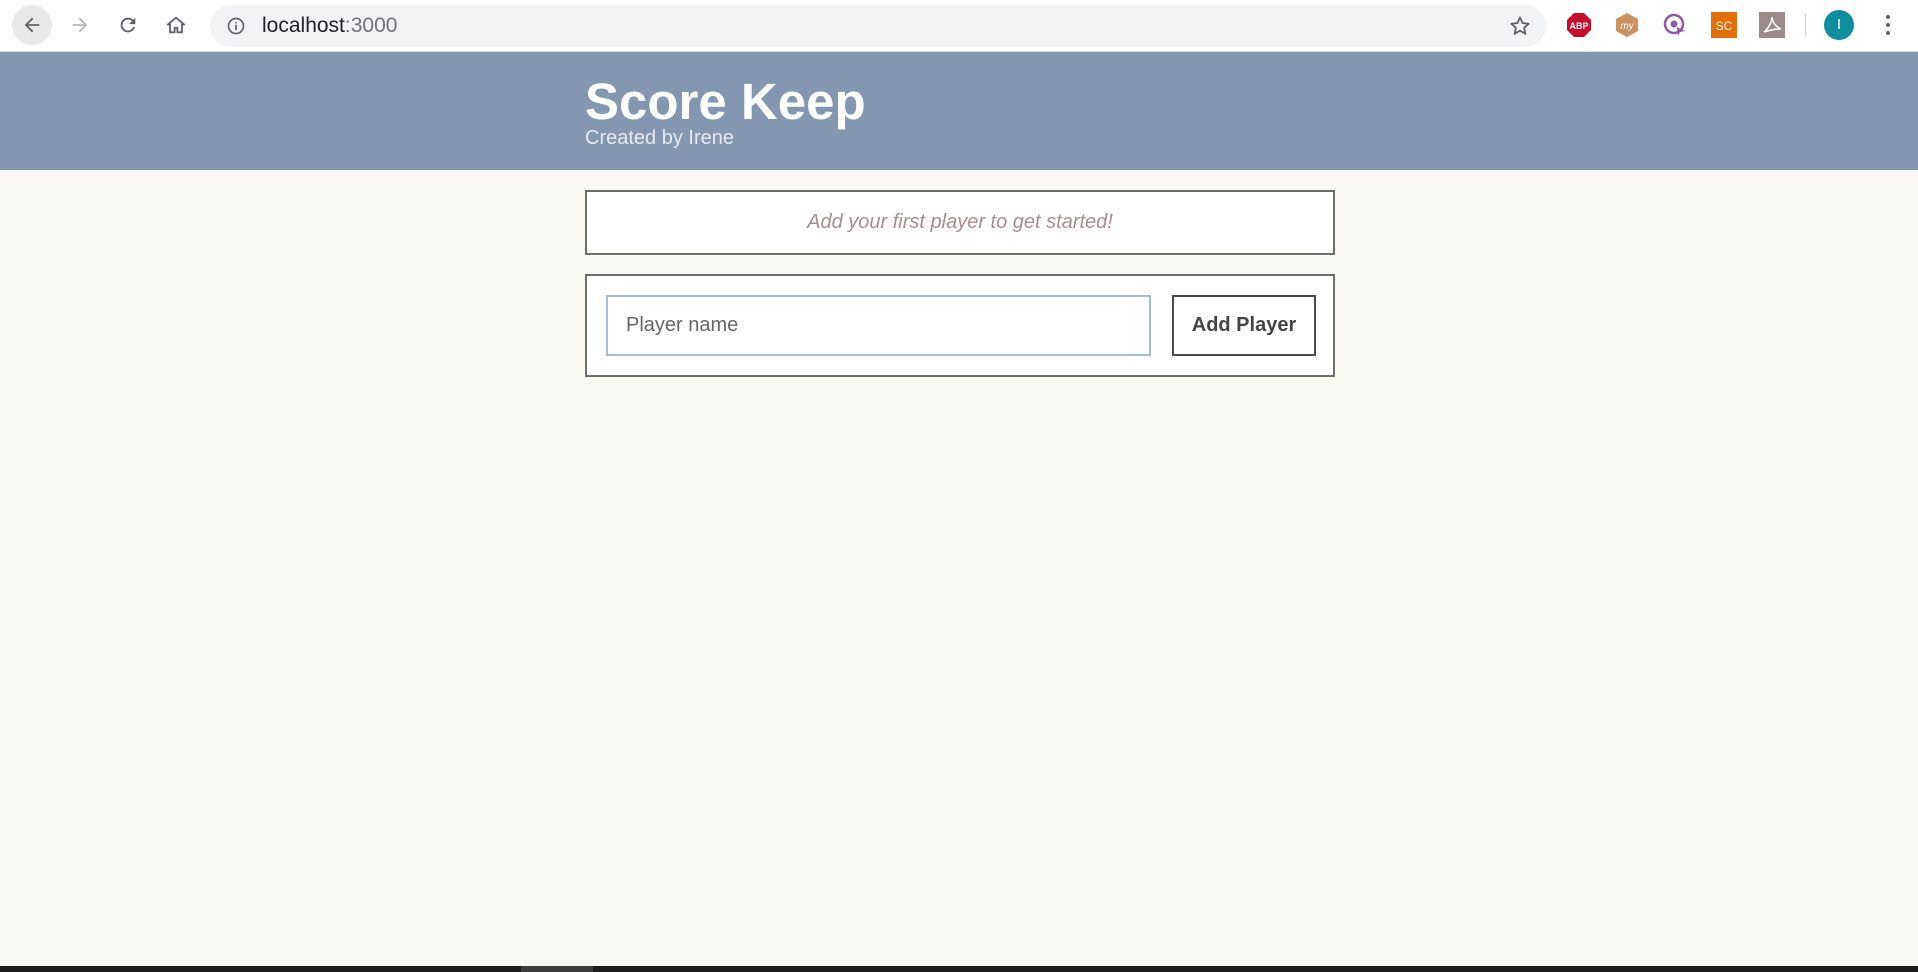 This screenshot has width=1918, height=972. What do you see at coordinates (371, 25) in the screenshot?
I see `url-port: :3000` at bounding box center [371, 25].